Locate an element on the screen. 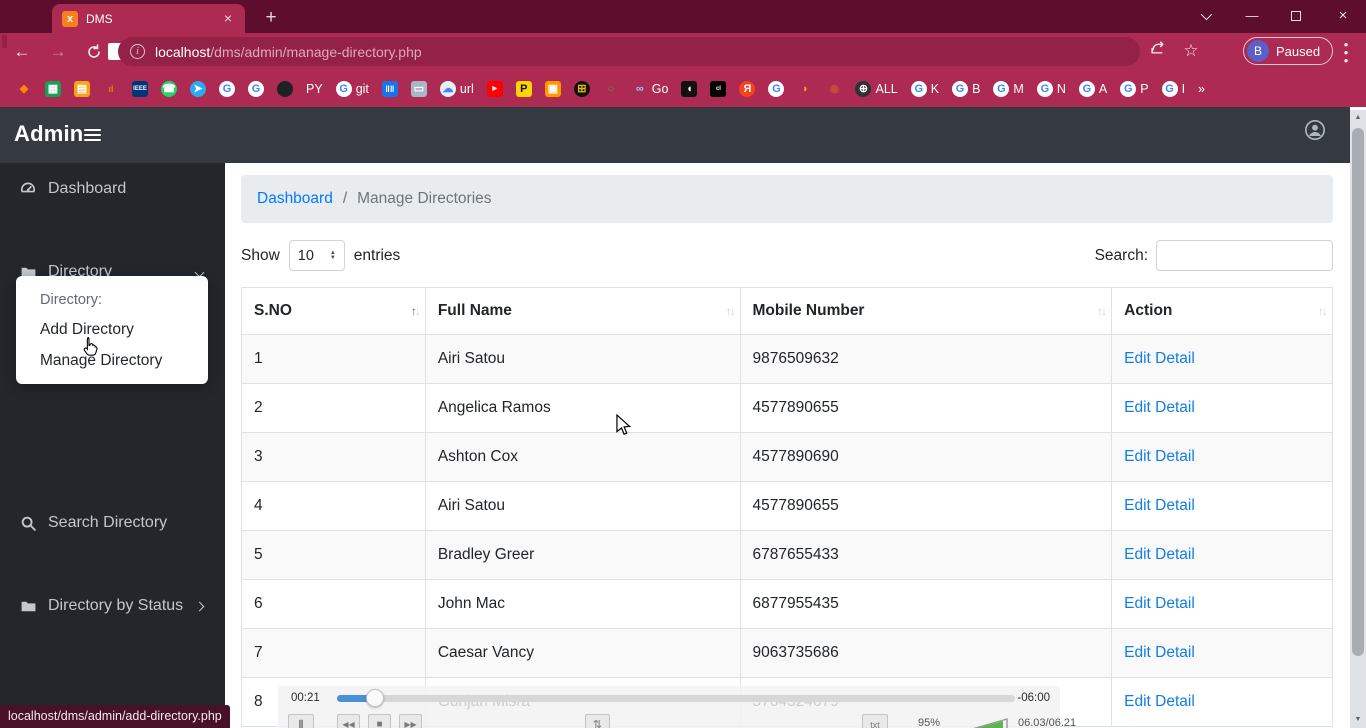 The height and width of the screenshot is (728, 1366). pause-button: Ⅱ is located at coordinates (301, 721).